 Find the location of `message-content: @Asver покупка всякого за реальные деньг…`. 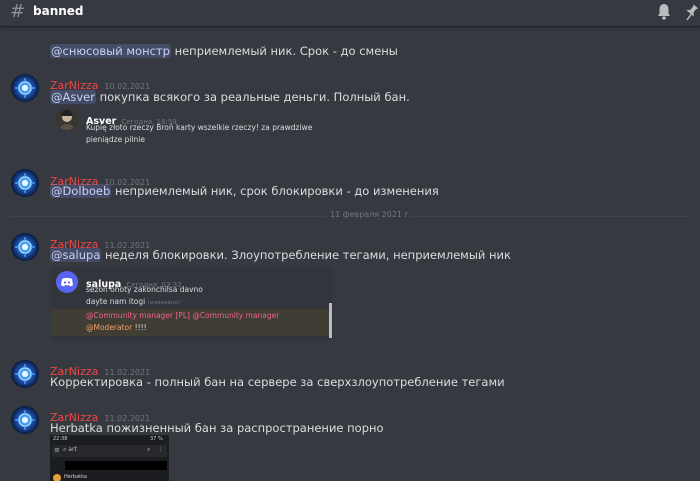

message-content: @Asver покупка всякого за реальные деньг… is located at coordinates (230, 97).